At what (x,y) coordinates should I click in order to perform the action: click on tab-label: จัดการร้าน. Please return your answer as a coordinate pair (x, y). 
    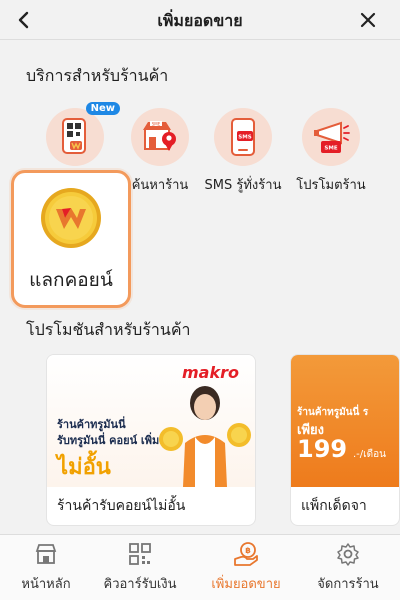
    Looking at the image, I should click on (348, 584).